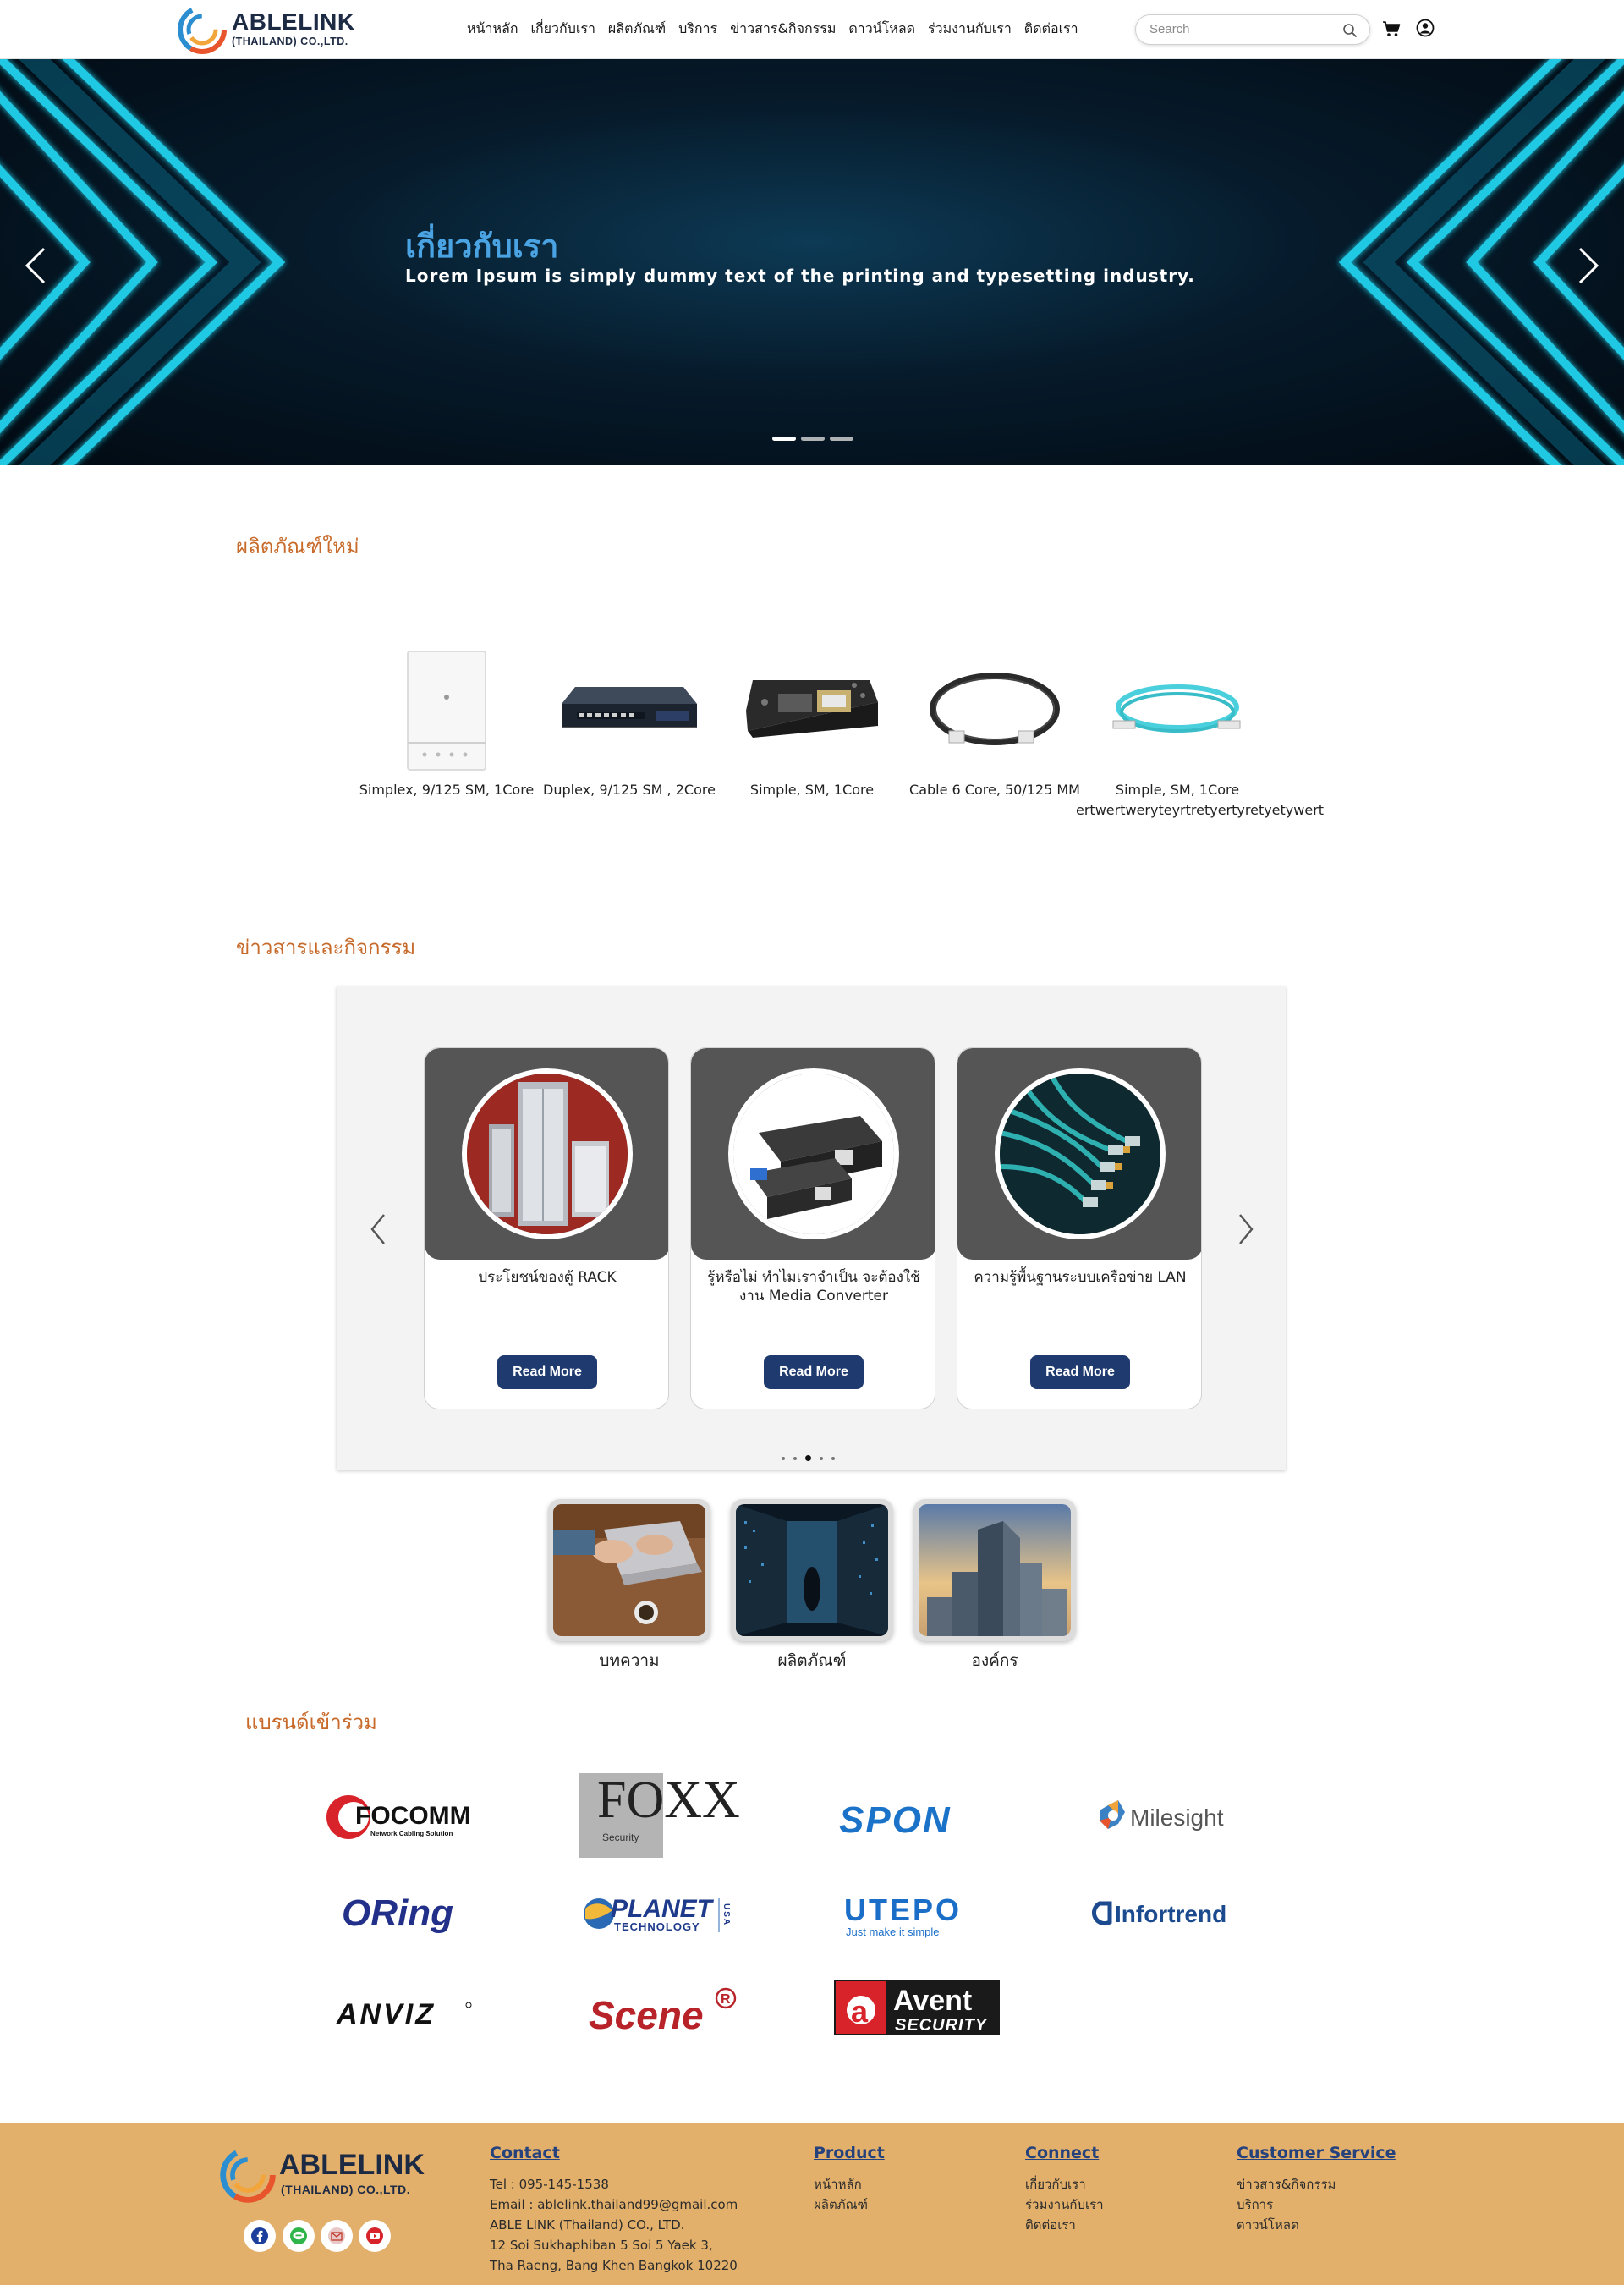  Describe the element at coordinates (1287, 2184) in the screenshot. I see `footer-customer-service-link: ข่าวสาร&กิจกรรม` at that location.